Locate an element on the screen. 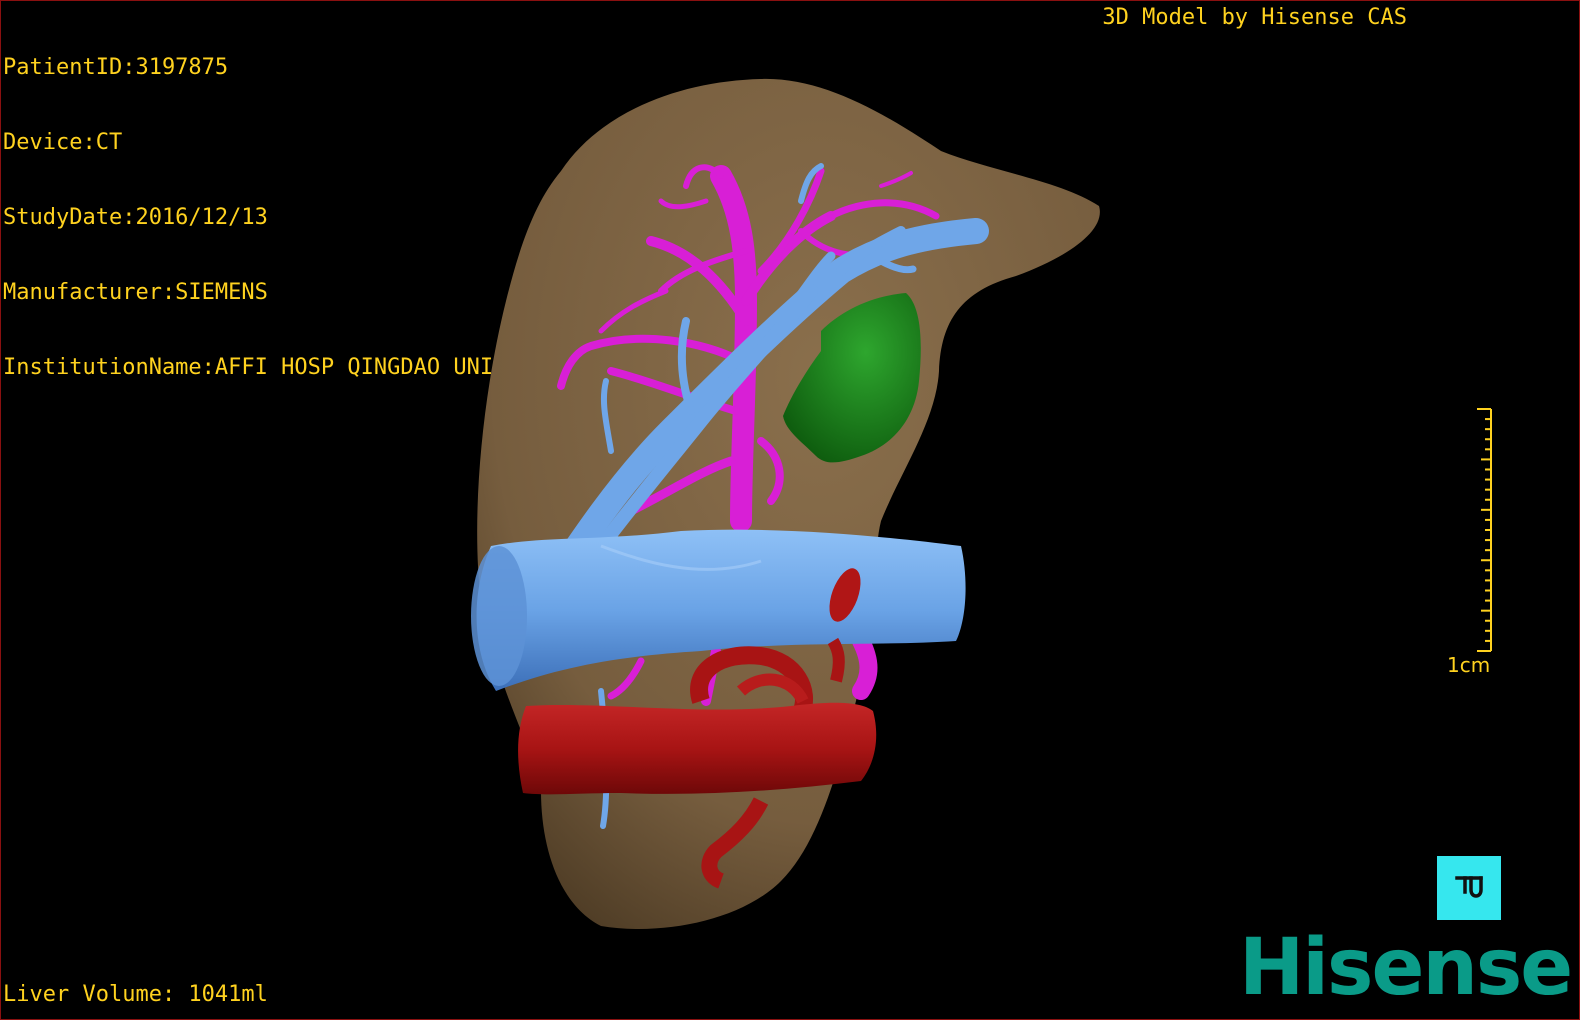  manufacturer-label: Manufacturer:SIEMENS is located at coordinates (135, 292).